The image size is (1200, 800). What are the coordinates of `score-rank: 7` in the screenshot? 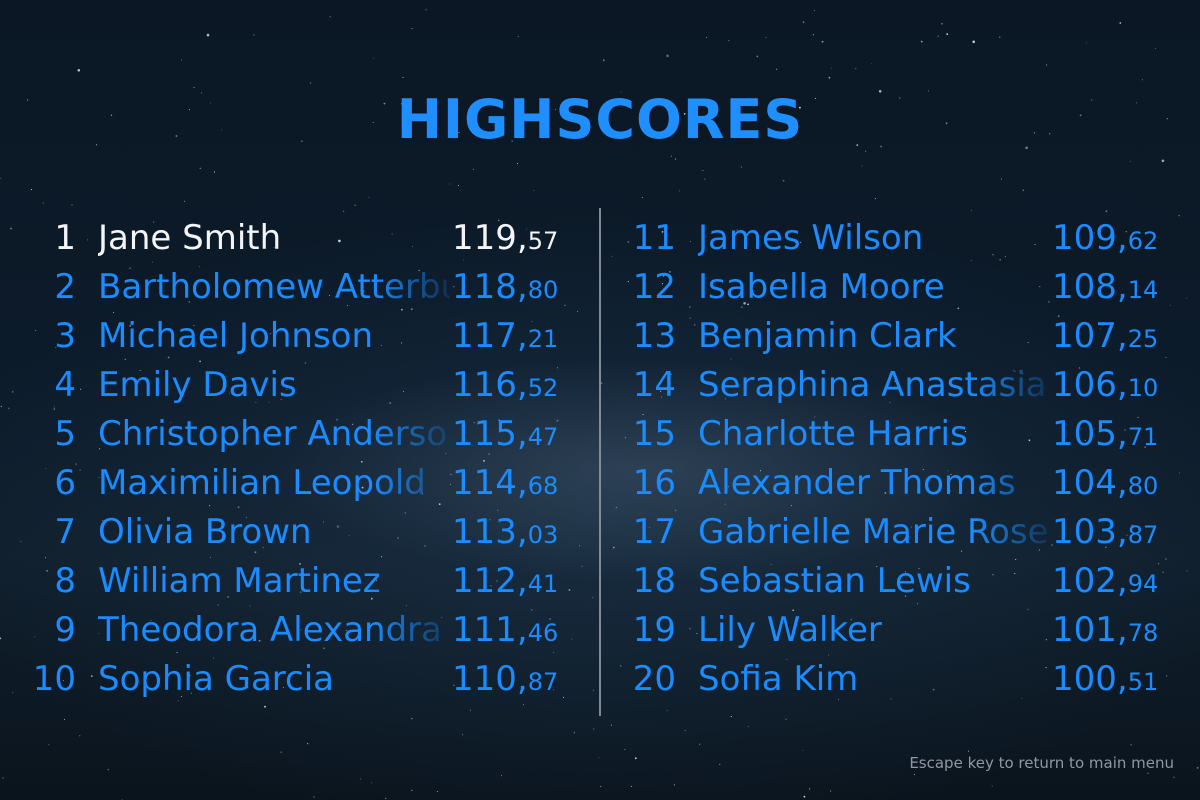 It's located at (65, 532).